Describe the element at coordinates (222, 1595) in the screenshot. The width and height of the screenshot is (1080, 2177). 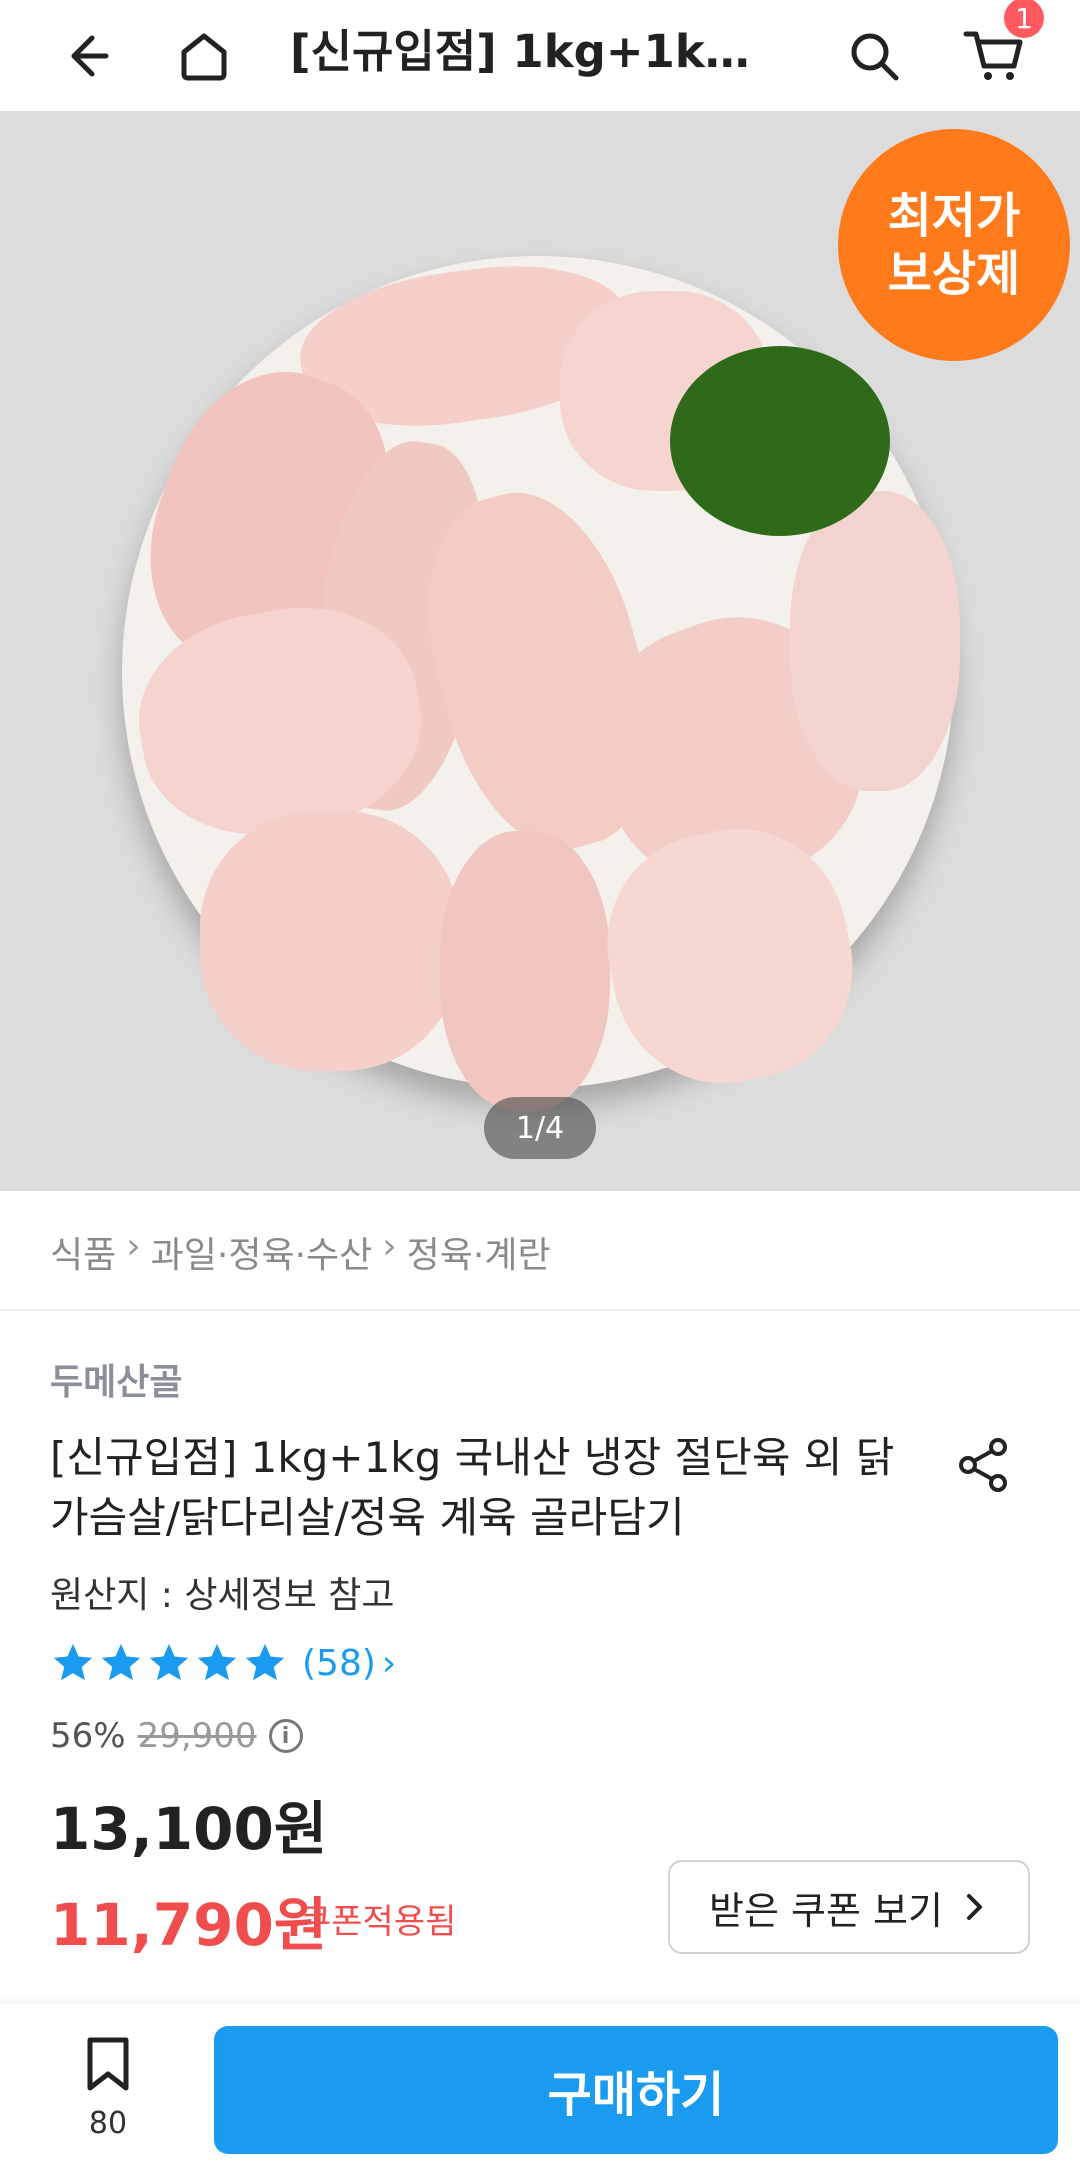
I see `origin-info: 원산지 : 상세정보 참고` at that location.